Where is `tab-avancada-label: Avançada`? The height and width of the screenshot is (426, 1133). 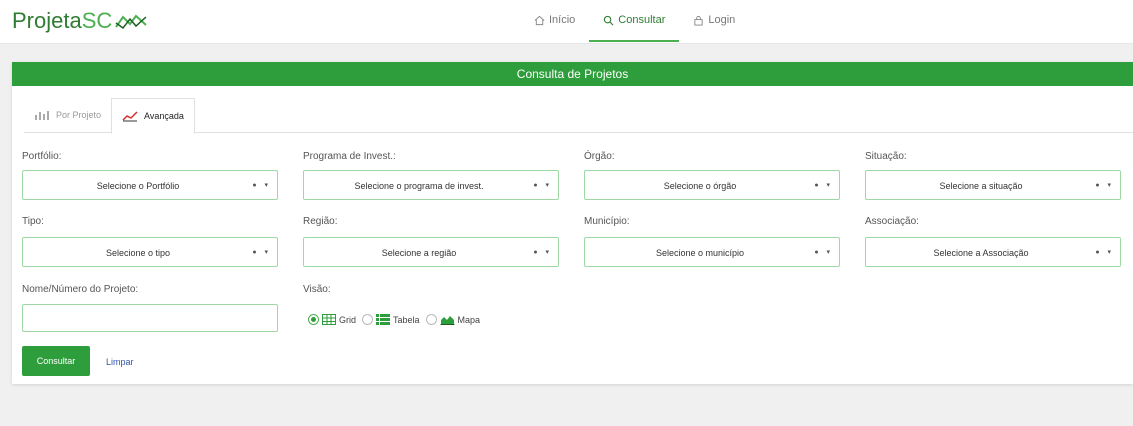 tab-avancada-label: Avançada is located at coordinates (164, 116).